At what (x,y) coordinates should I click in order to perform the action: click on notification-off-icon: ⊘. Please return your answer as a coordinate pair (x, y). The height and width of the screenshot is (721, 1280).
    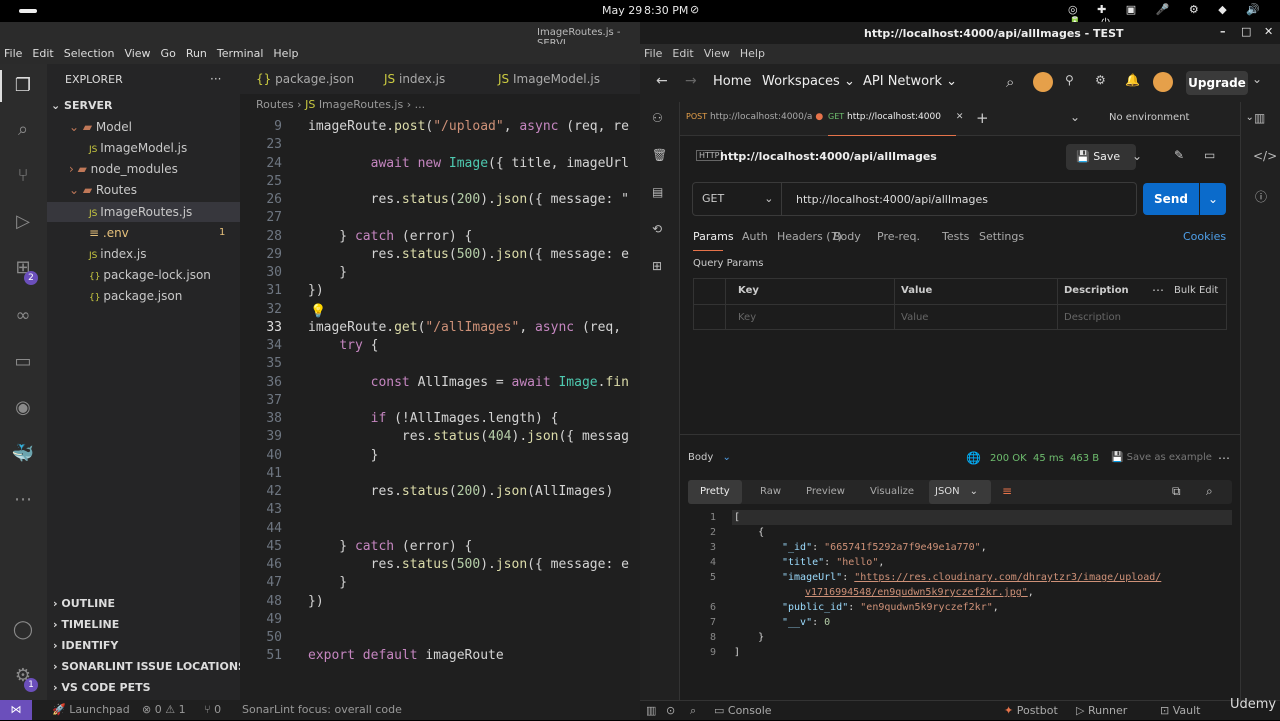
    Looking at the image, I should click on (694, 9).